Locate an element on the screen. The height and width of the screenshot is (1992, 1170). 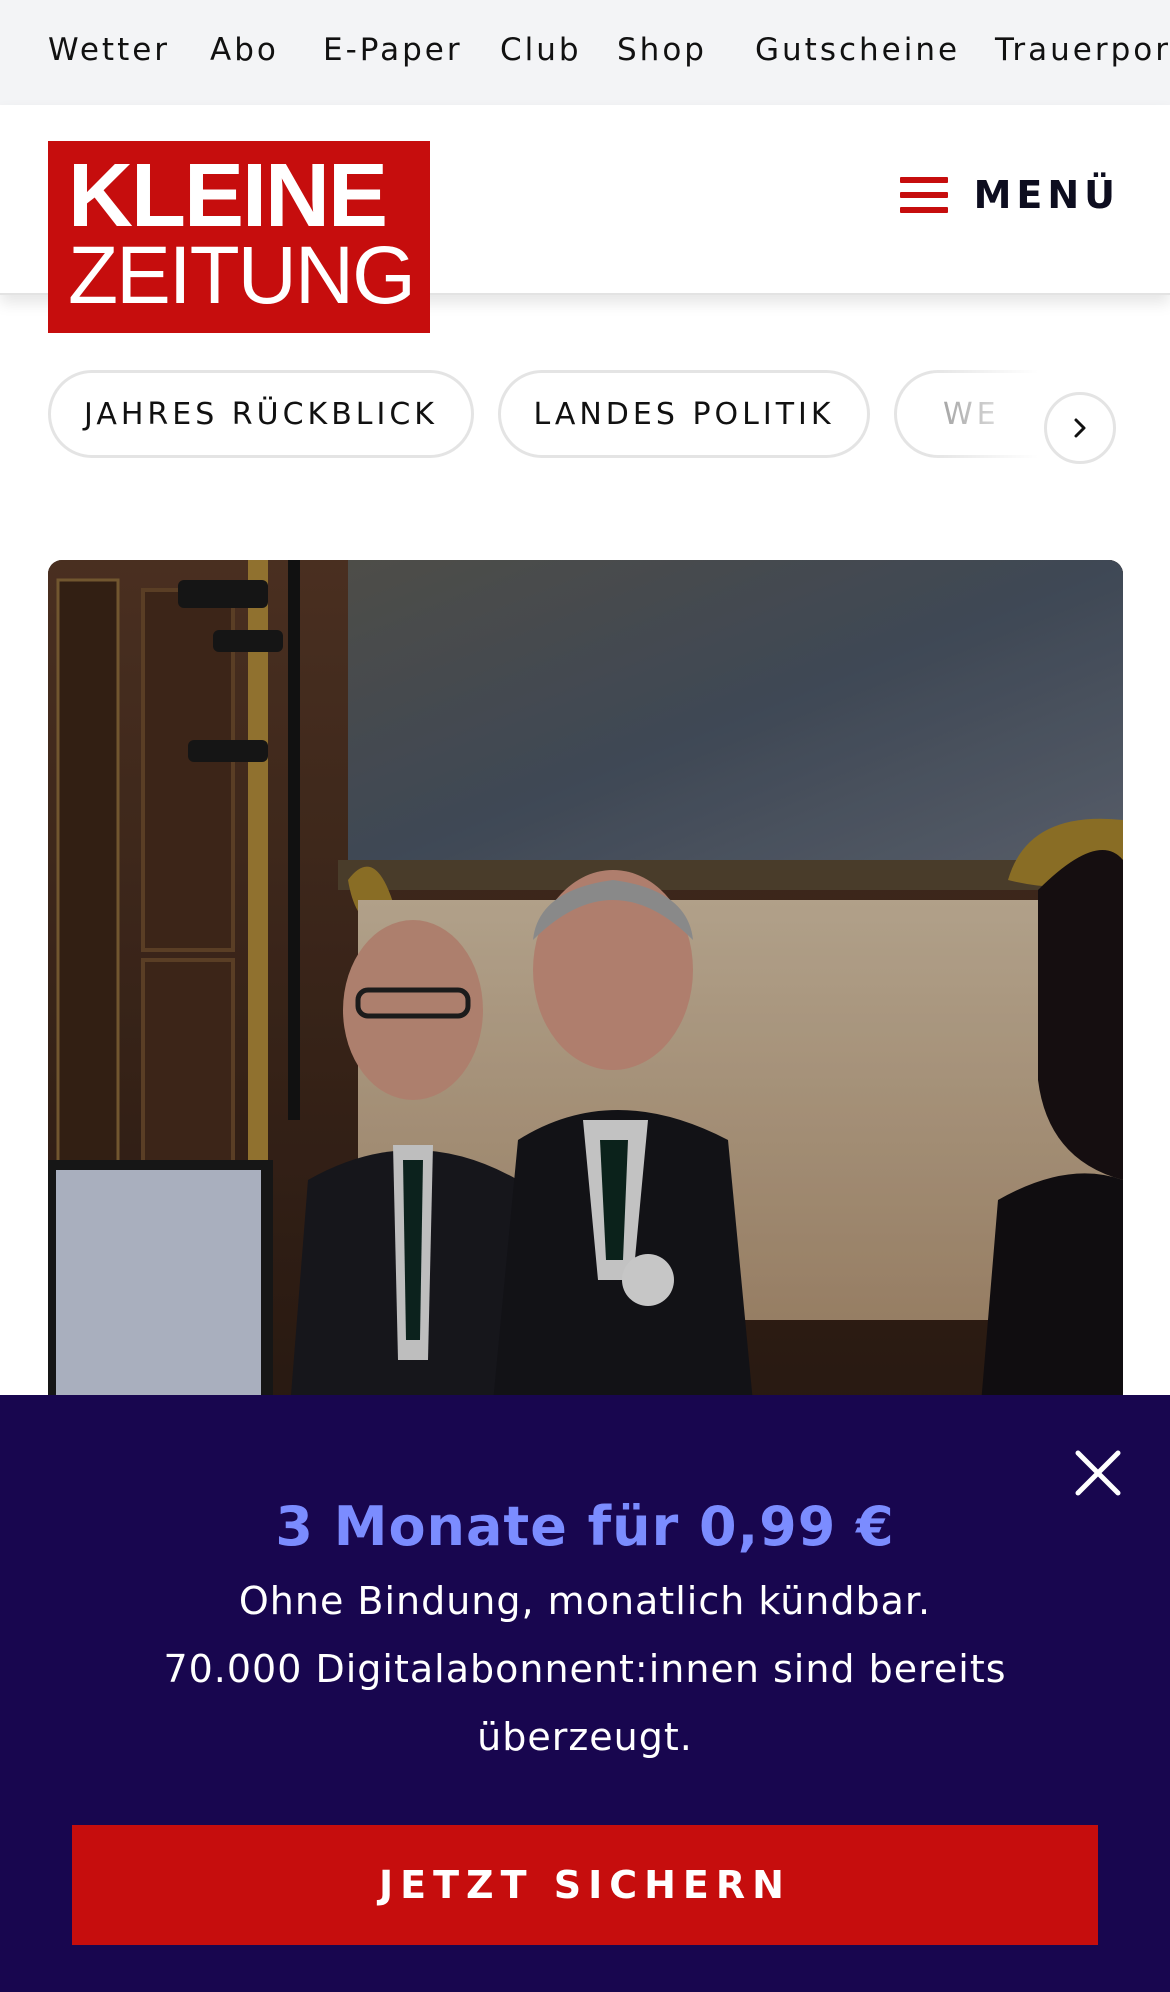
site-header: KLEINE ZEITUNG MENÜ is located at coordinates (585, 219).